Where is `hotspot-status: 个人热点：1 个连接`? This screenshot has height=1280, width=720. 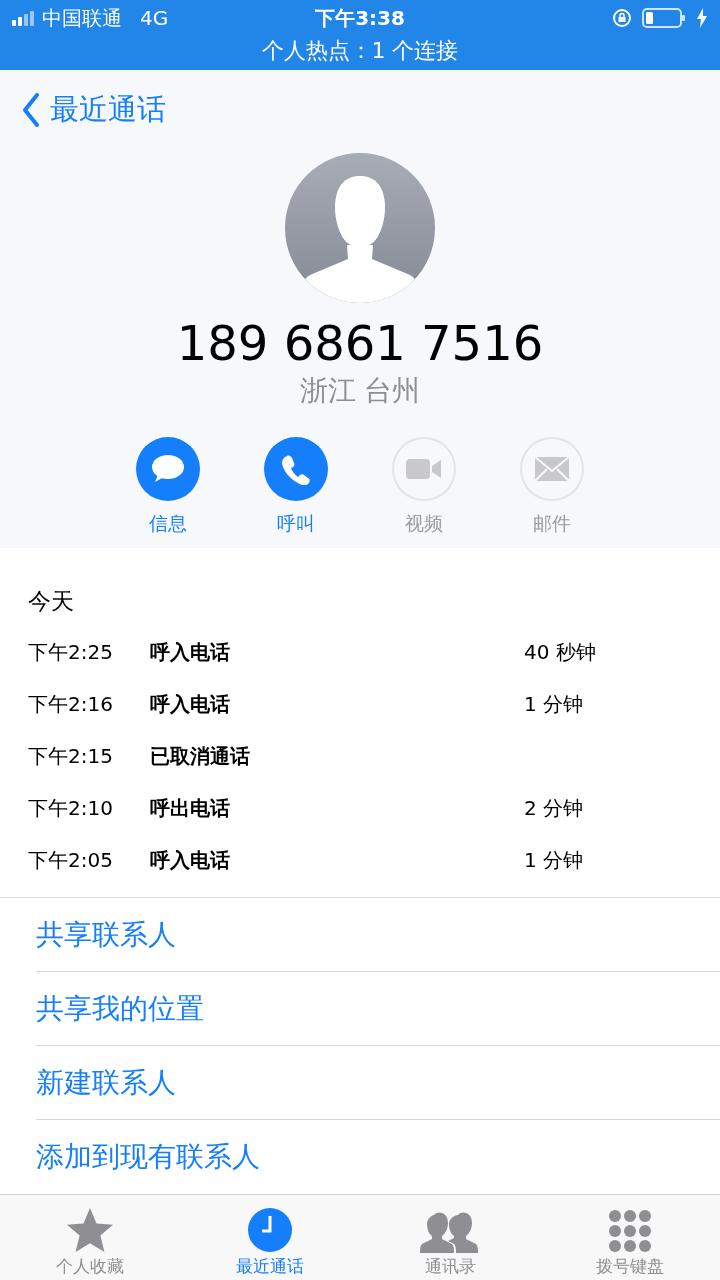
hotspot-status: 个人热点：1 个连接 is located at coordinates (360, 51).